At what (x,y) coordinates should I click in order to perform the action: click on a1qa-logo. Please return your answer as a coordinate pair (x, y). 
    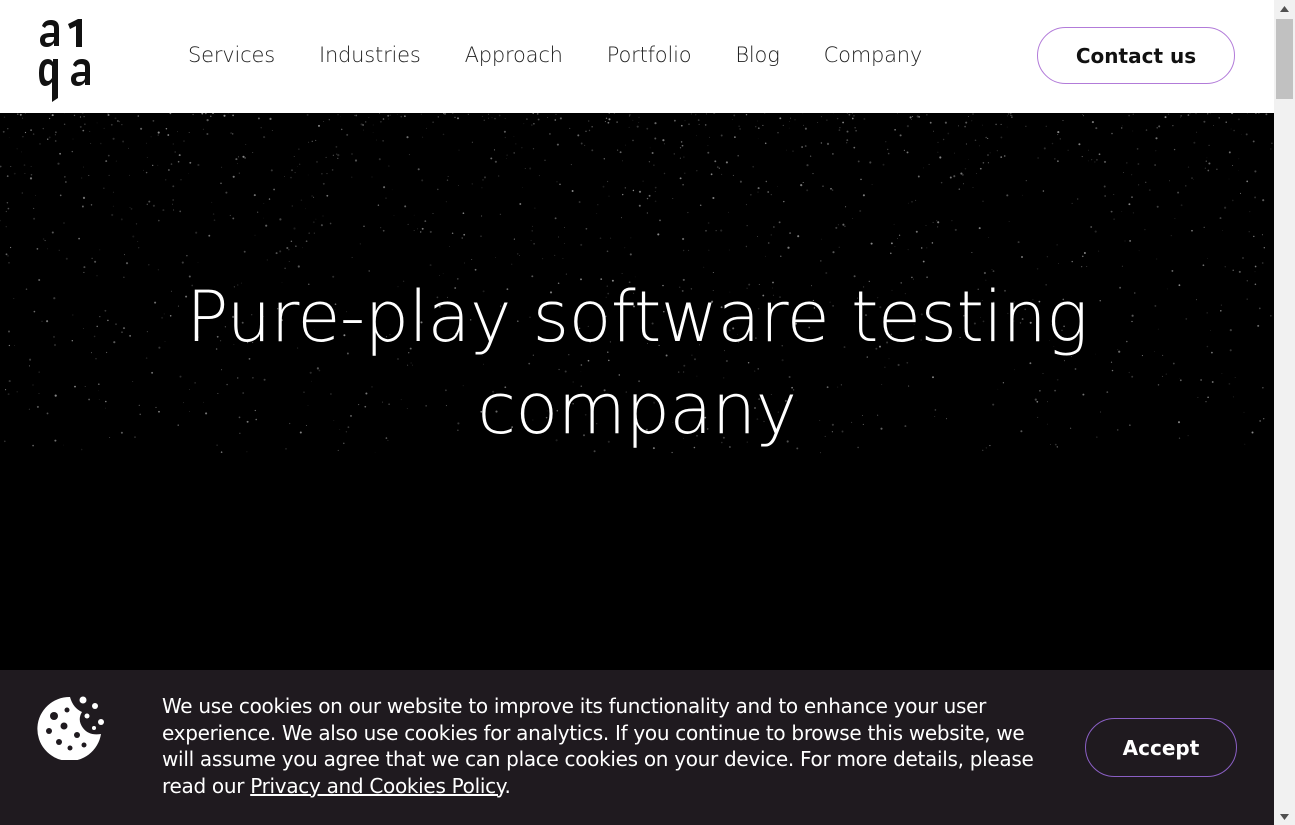
    Looking at the image, I should click on (67, 59).